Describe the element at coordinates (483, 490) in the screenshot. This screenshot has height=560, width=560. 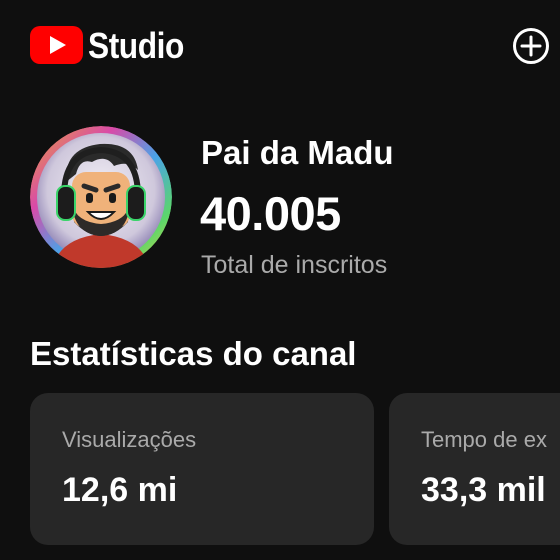
I see `stat-card-value: 33,3 mil` at that location.